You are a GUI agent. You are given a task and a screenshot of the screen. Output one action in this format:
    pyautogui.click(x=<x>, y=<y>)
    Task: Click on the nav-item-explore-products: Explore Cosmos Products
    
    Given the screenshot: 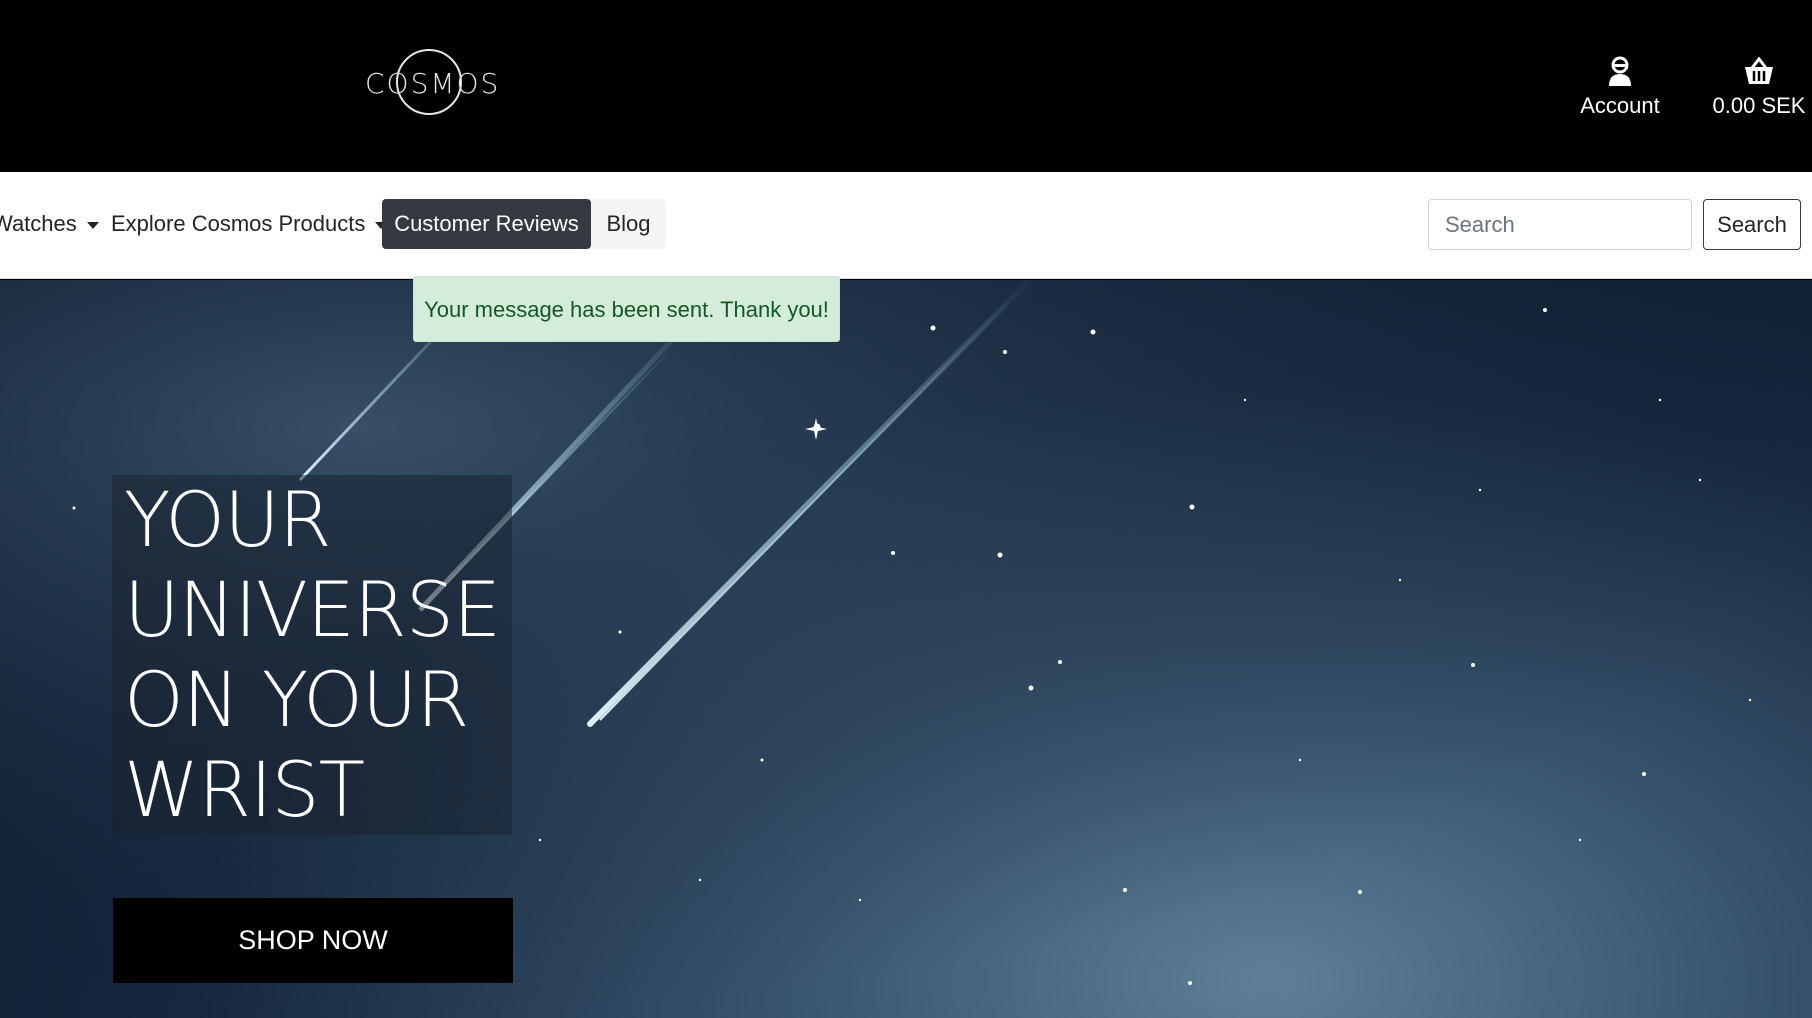 What is the action you would take?
    pyautogui.click(x=249, y=224)
    